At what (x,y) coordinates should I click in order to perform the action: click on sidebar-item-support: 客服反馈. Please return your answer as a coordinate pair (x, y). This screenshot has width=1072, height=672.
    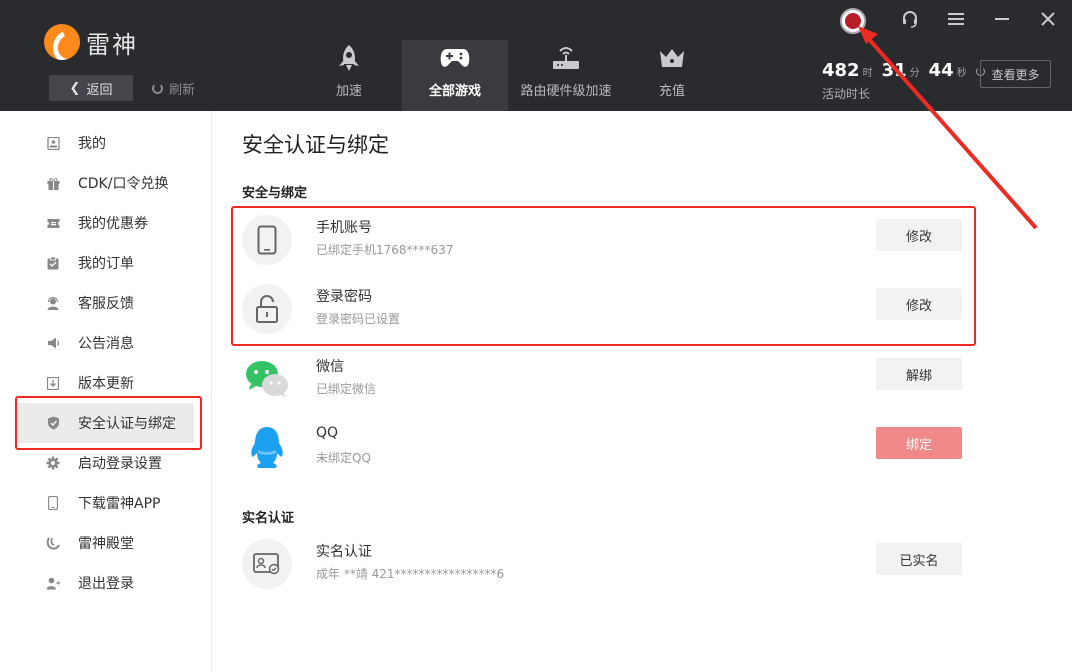
    Looking at the image, I should click on (105, 303).